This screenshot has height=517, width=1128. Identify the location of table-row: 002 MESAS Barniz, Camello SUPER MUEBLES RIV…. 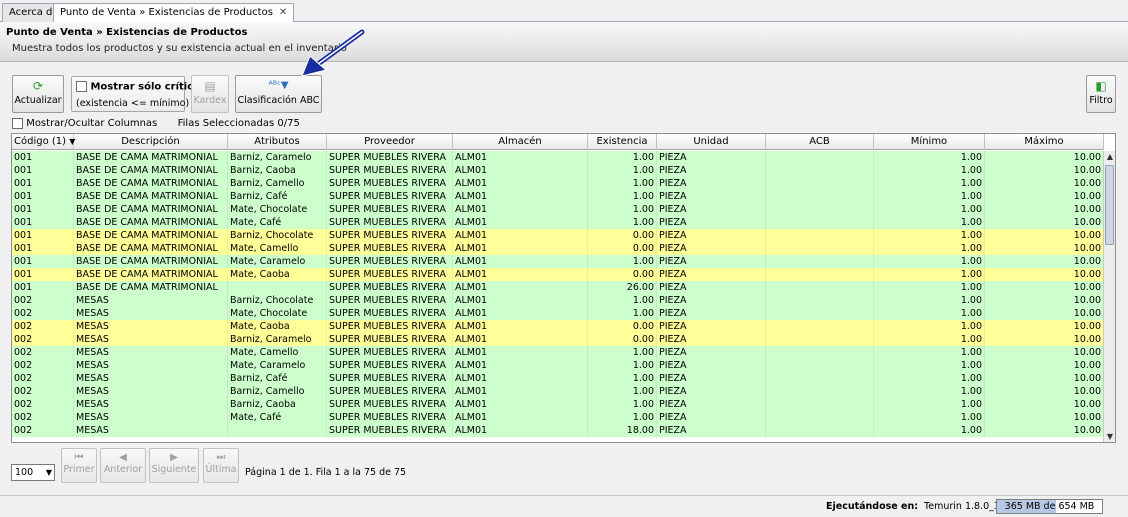
(558, 391).